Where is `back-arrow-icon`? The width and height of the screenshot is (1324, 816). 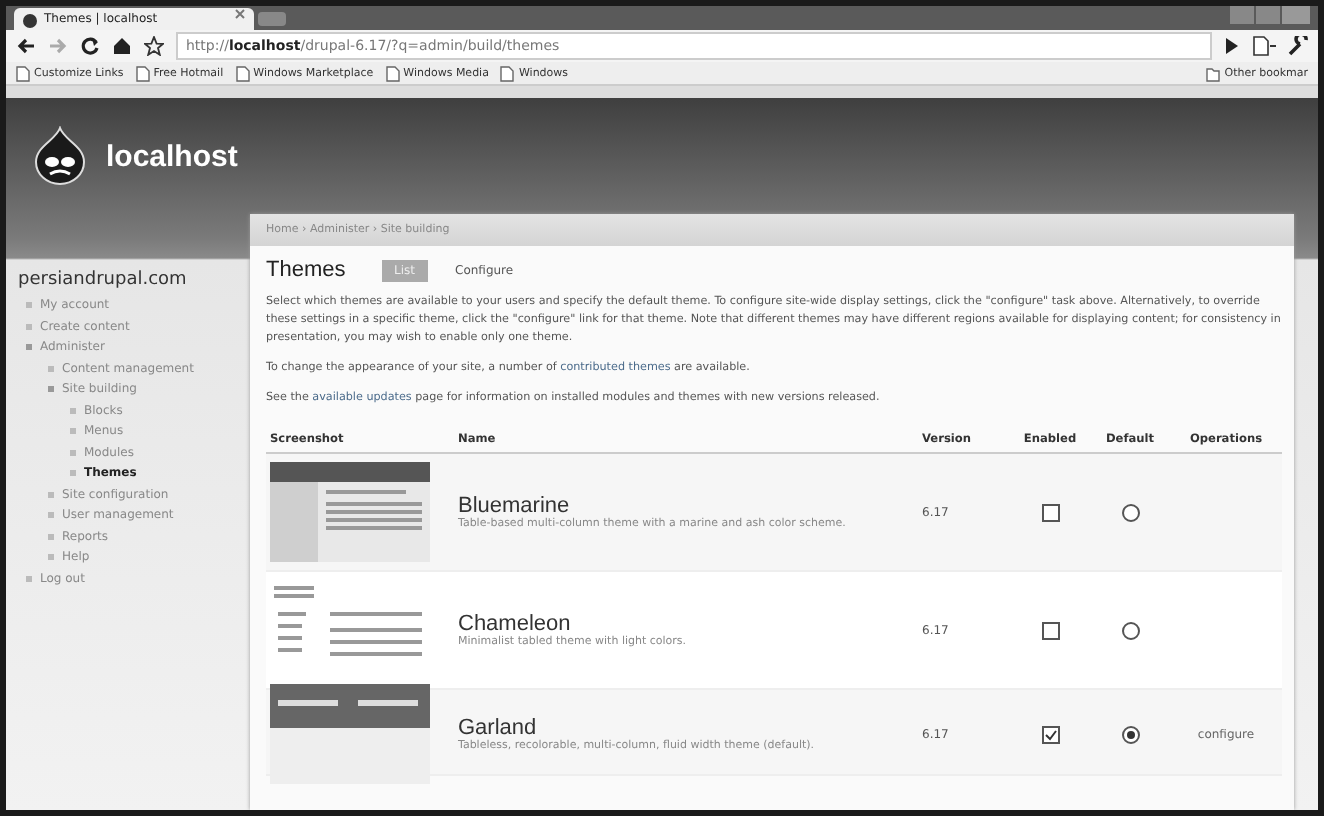
back-arrow-icon is located at coordinates (26, 46).